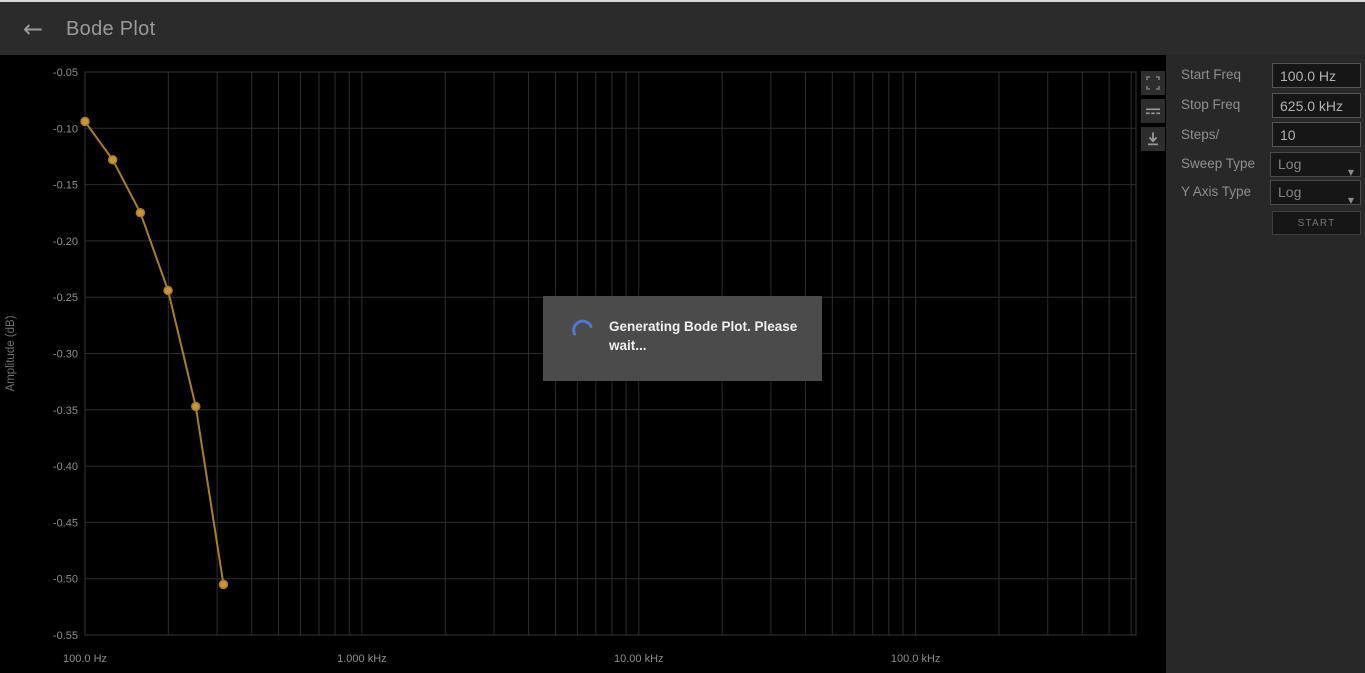 Image resolution: width=1365 pixels, height=673 pixels. I want to click on series-visibility-button, so click(1153, 111).